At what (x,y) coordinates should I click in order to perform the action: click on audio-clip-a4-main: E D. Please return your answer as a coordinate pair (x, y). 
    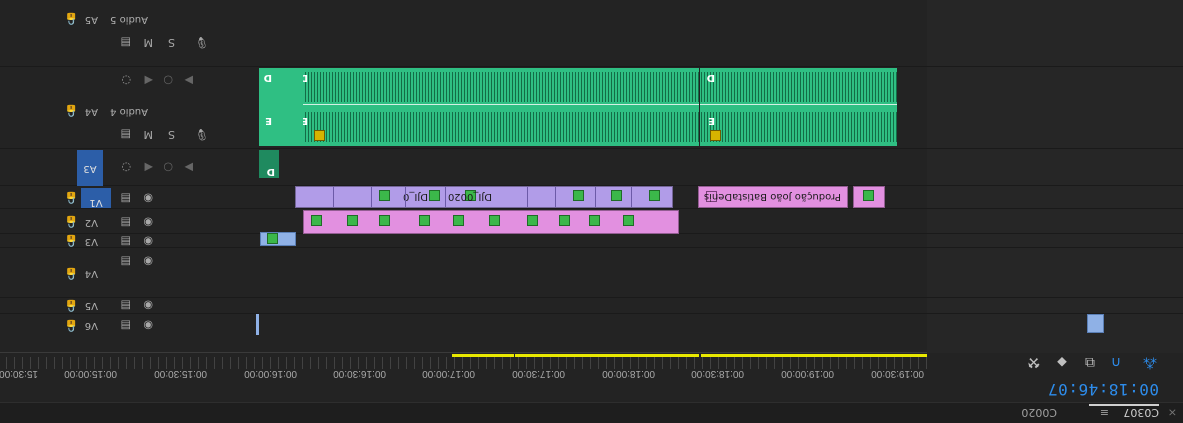
    Looking at the image, I should click on (497, 107).